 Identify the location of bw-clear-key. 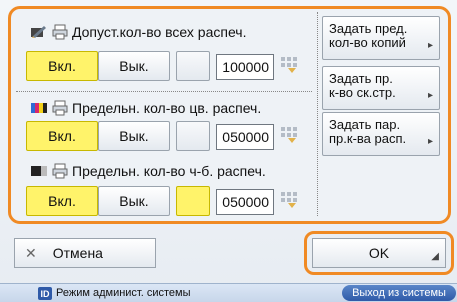
(193, 201).